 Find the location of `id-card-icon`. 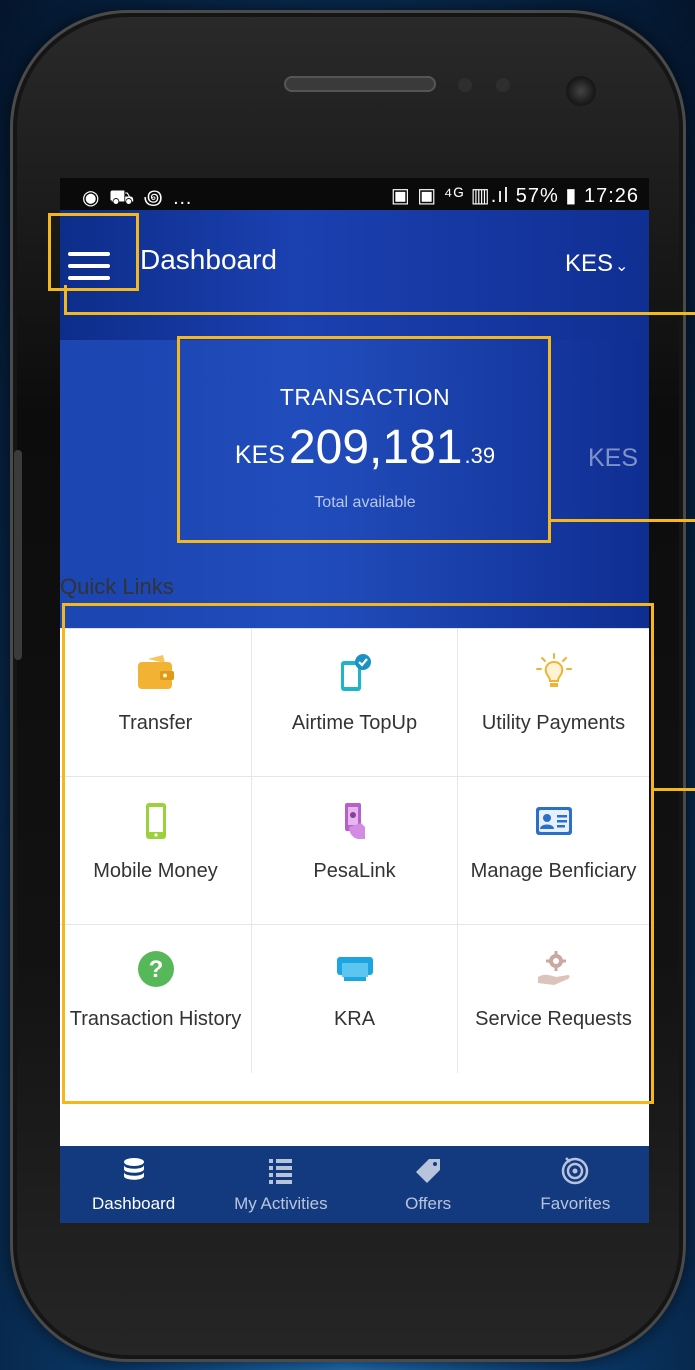

id-card-icon is located at coordinates (553, 821).